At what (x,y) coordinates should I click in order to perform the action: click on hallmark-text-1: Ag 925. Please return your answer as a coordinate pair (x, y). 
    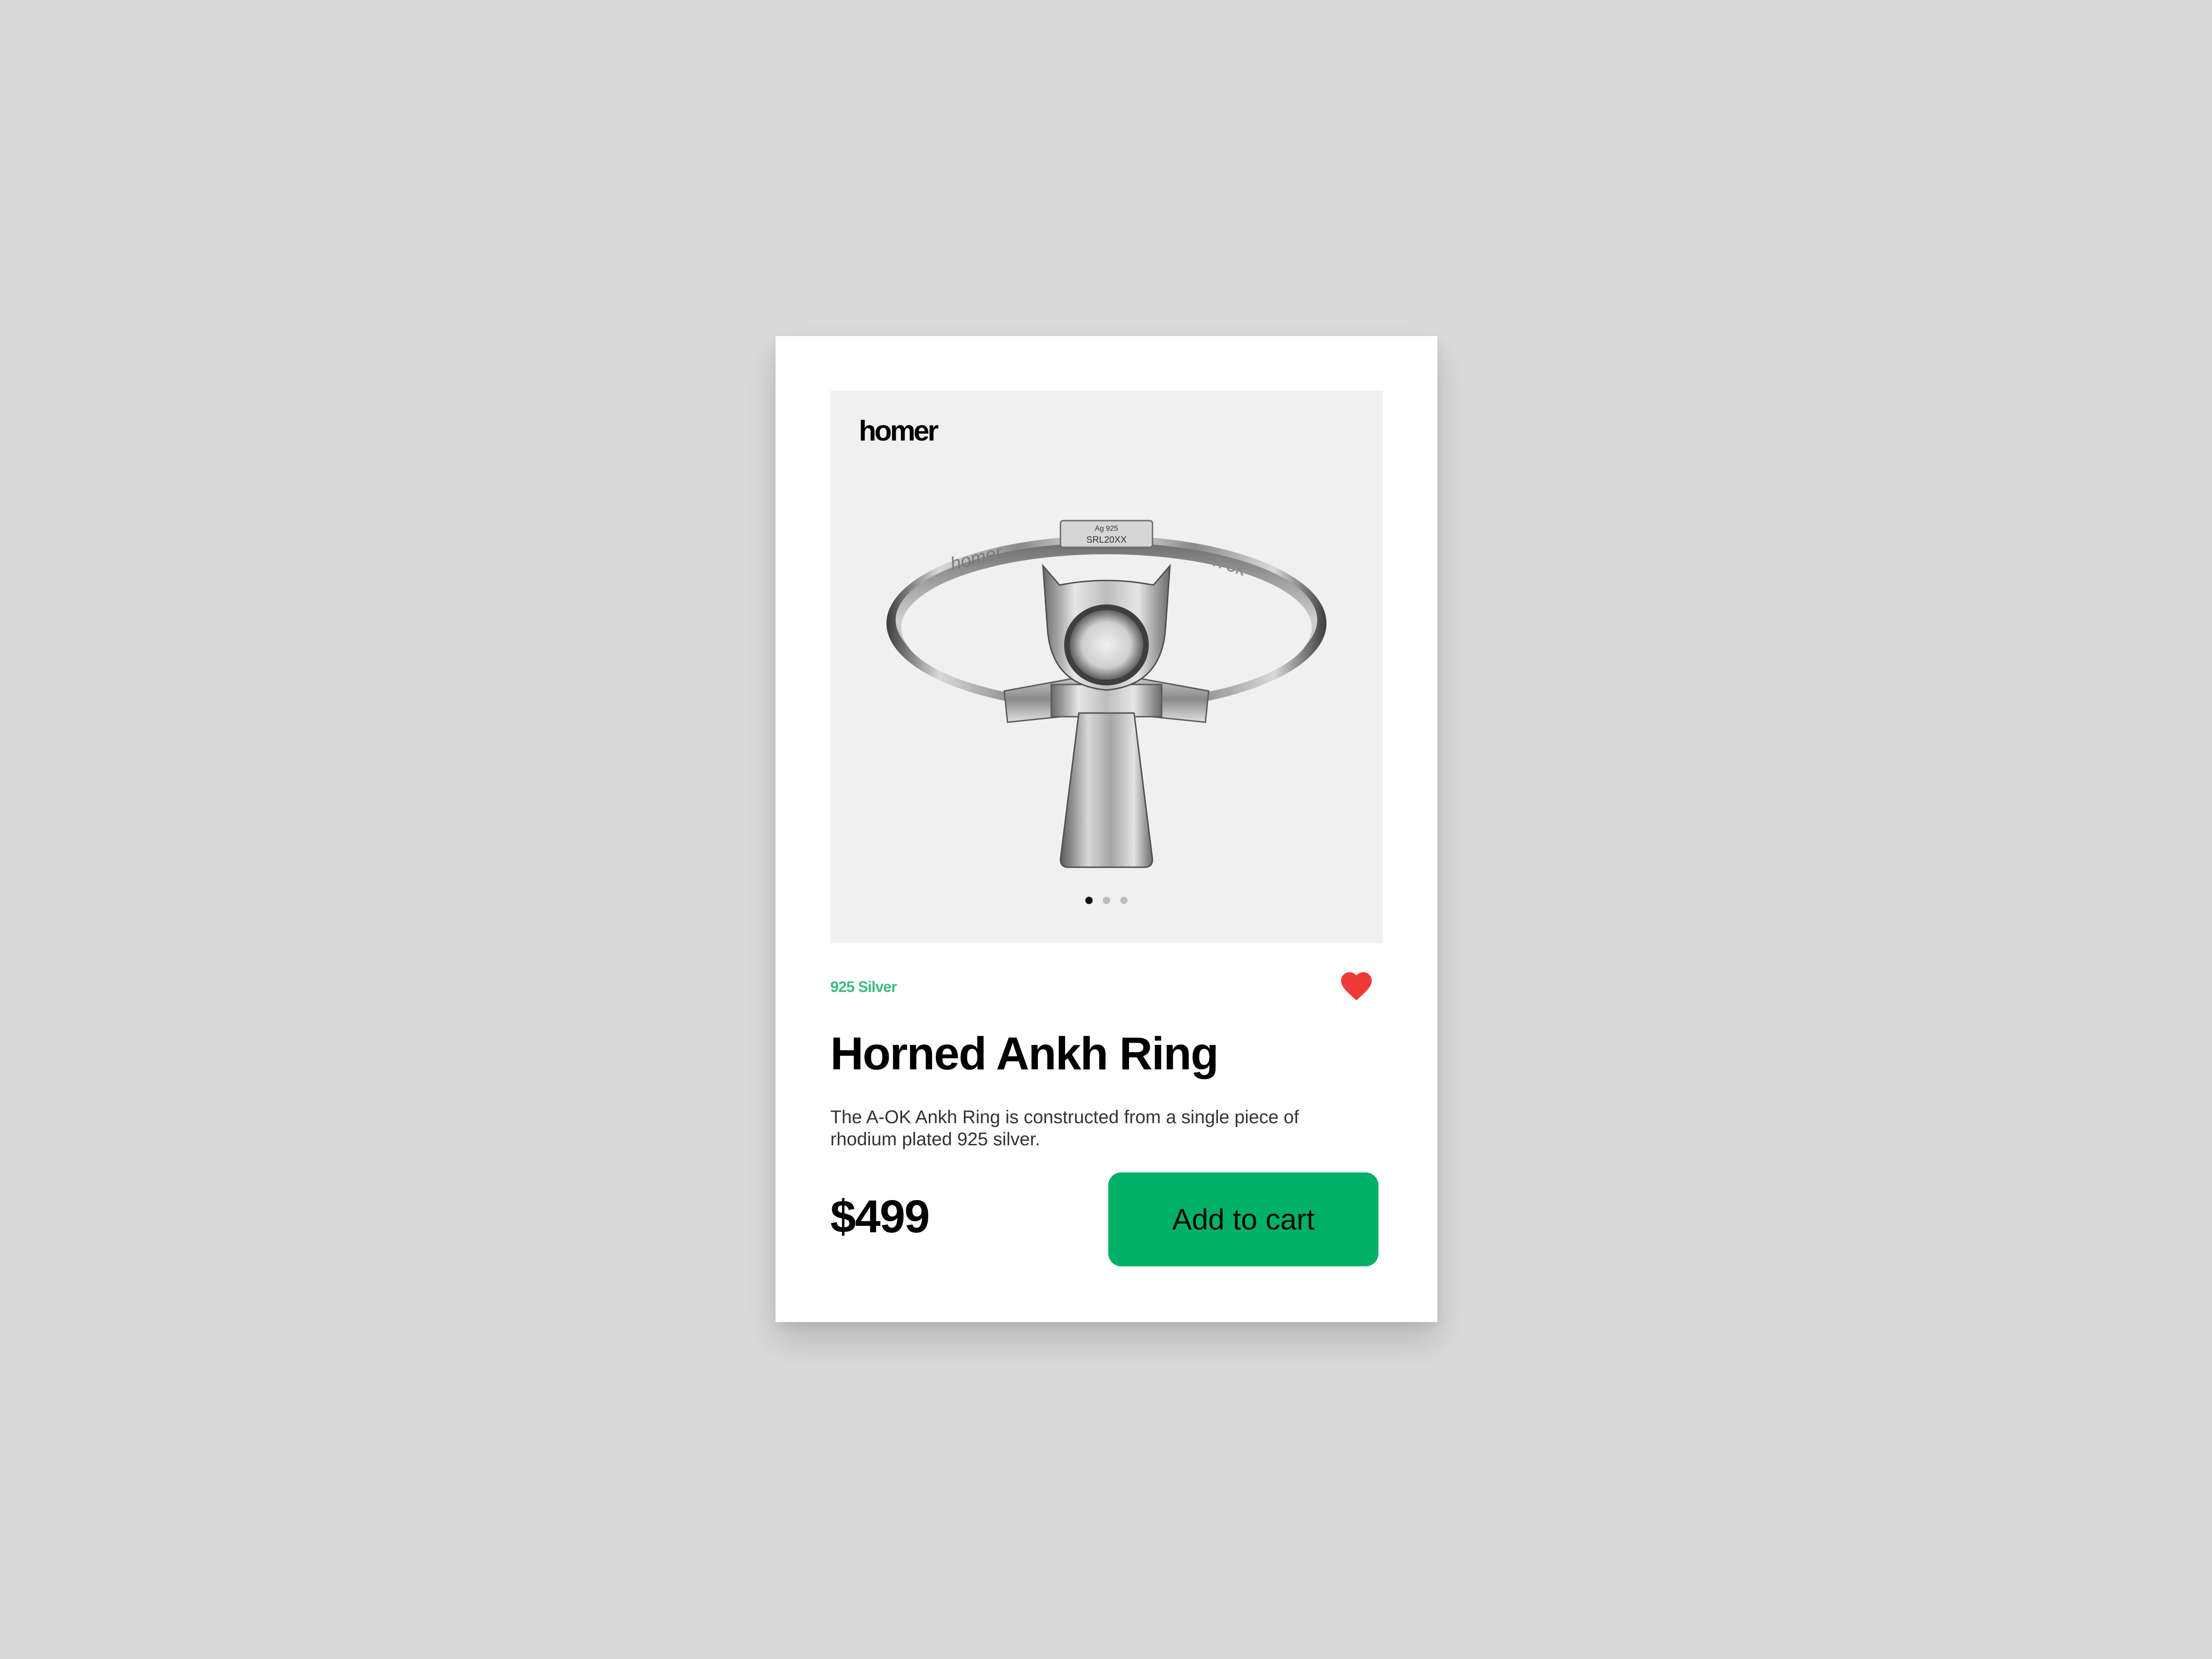
    Looking at the image, I should click on (1106, 529).